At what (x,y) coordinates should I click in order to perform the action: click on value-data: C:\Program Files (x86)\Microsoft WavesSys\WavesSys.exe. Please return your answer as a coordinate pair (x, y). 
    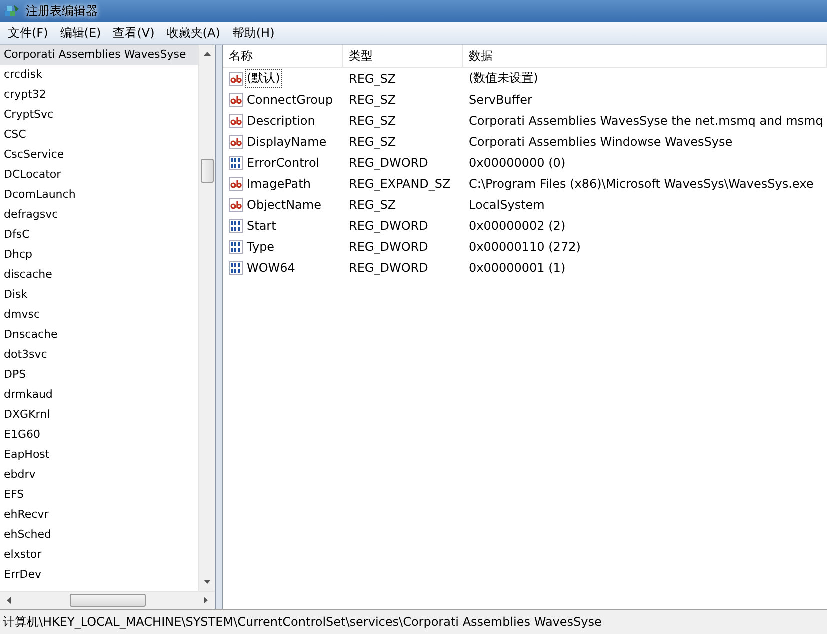
    Looking at the image, I should click on (641, 183).